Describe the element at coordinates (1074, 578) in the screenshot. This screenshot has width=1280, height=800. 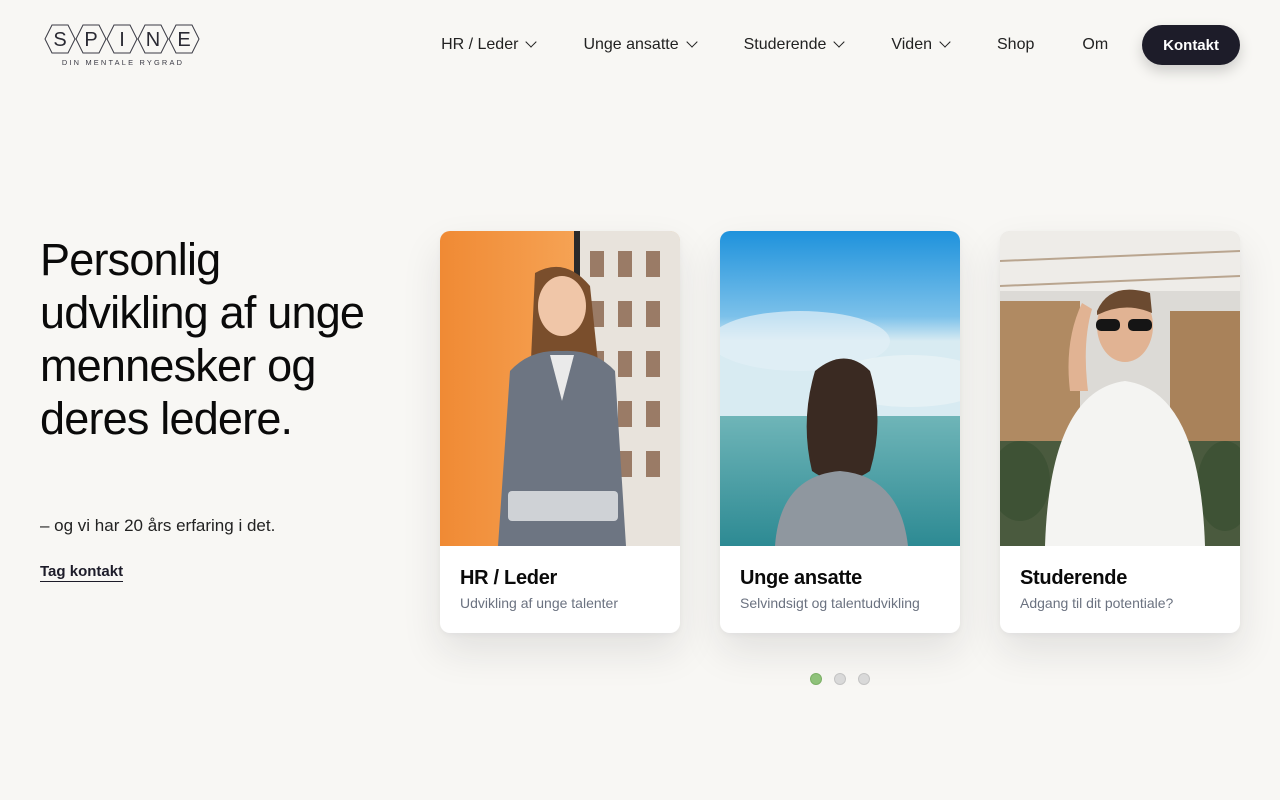
I see `card-title: Studerende` at that location.